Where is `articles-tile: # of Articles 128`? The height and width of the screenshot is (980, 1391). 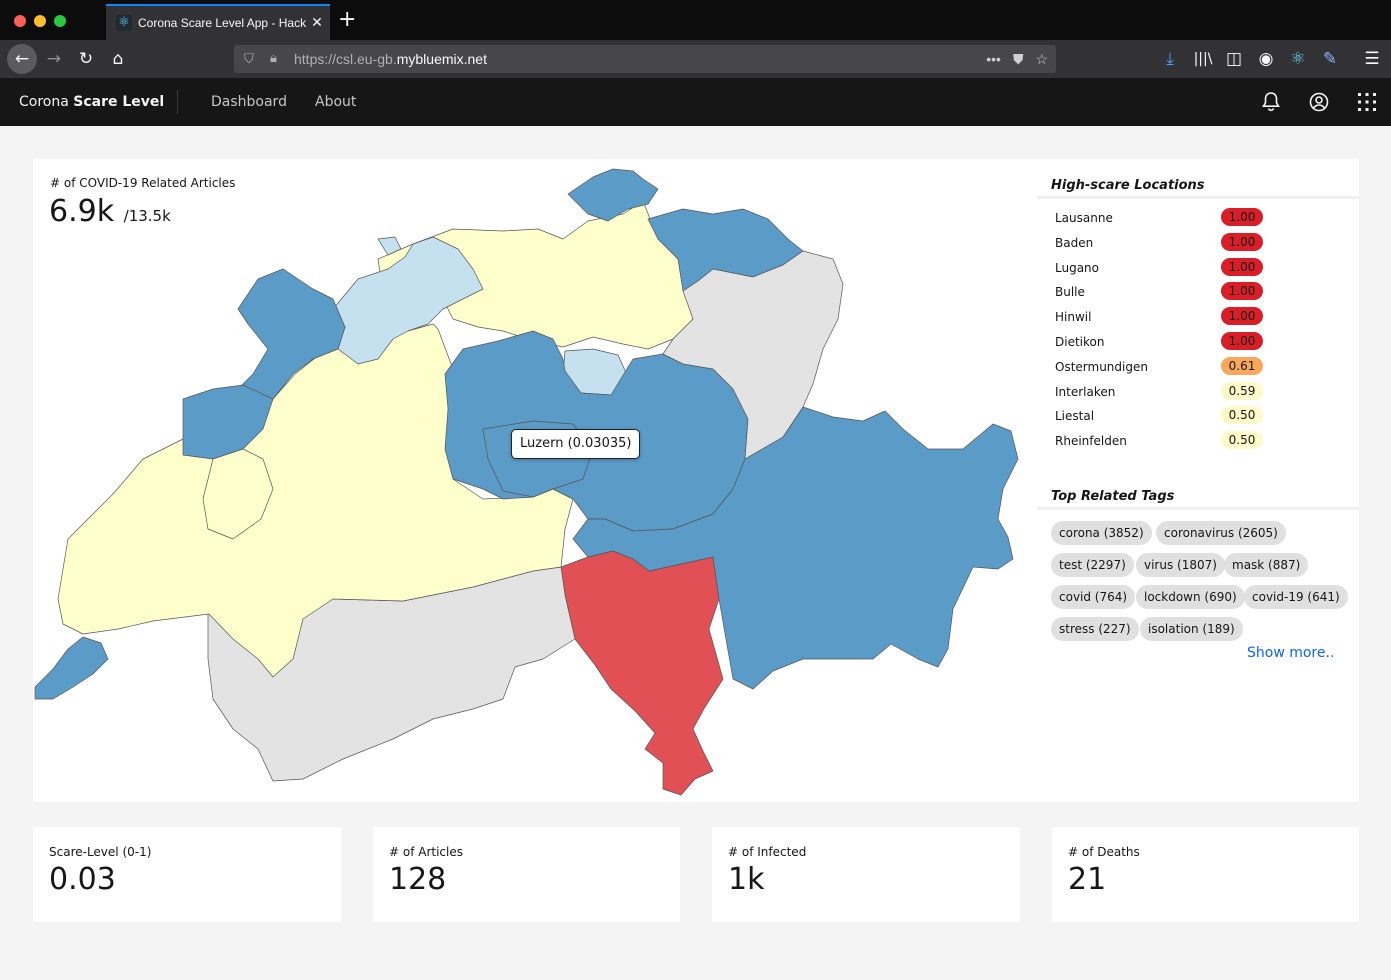
articles-tile: # of Articles 128 is located at coordinates (526, 874).